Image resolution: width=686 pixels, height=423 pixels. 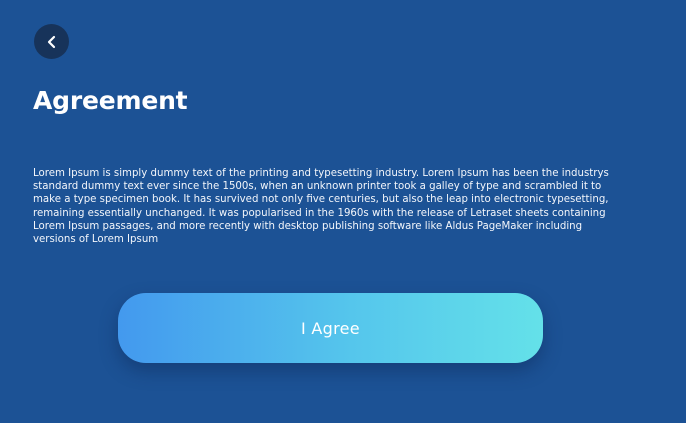 I want to click on back-button, so click(x=51, y=41).